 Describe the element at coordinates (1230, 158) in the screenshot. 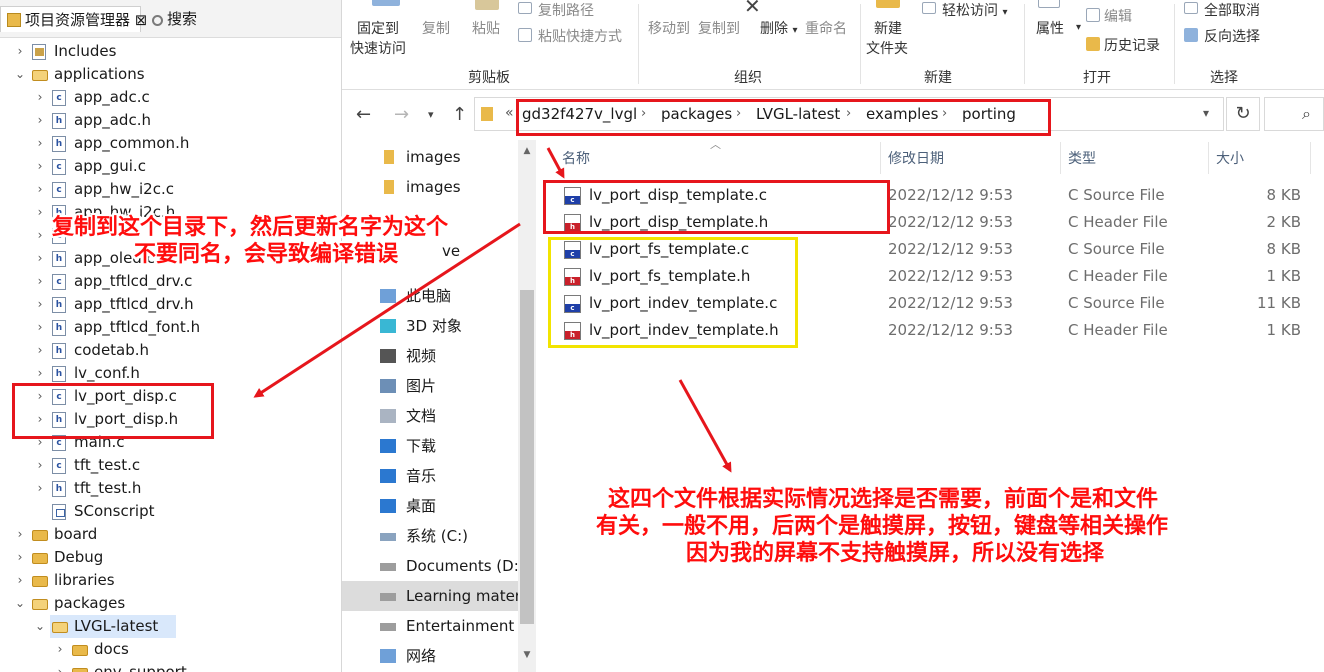

I see `column-size: 大小` at that location.